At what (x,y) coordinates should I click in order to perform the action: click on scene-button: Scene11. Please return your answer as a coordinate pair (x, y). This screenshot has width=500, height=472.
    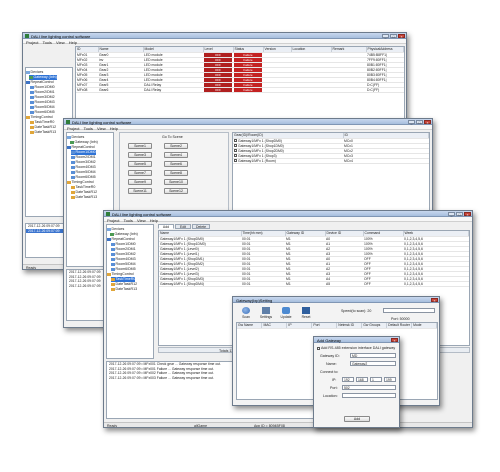
    Looking at the image, I should click on (140, 191).